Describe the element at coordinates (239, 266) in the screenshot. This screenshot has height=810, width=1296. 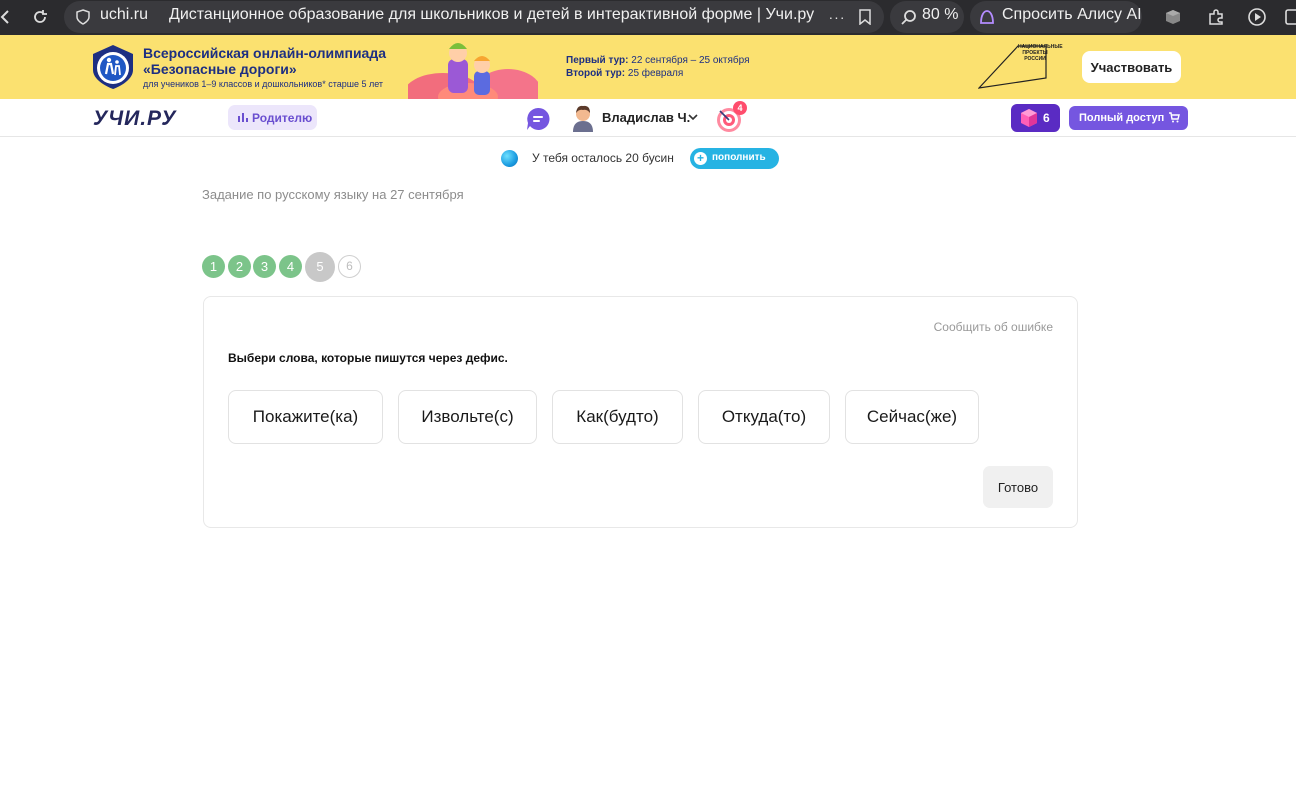
I see `step-2: 2` at that location.